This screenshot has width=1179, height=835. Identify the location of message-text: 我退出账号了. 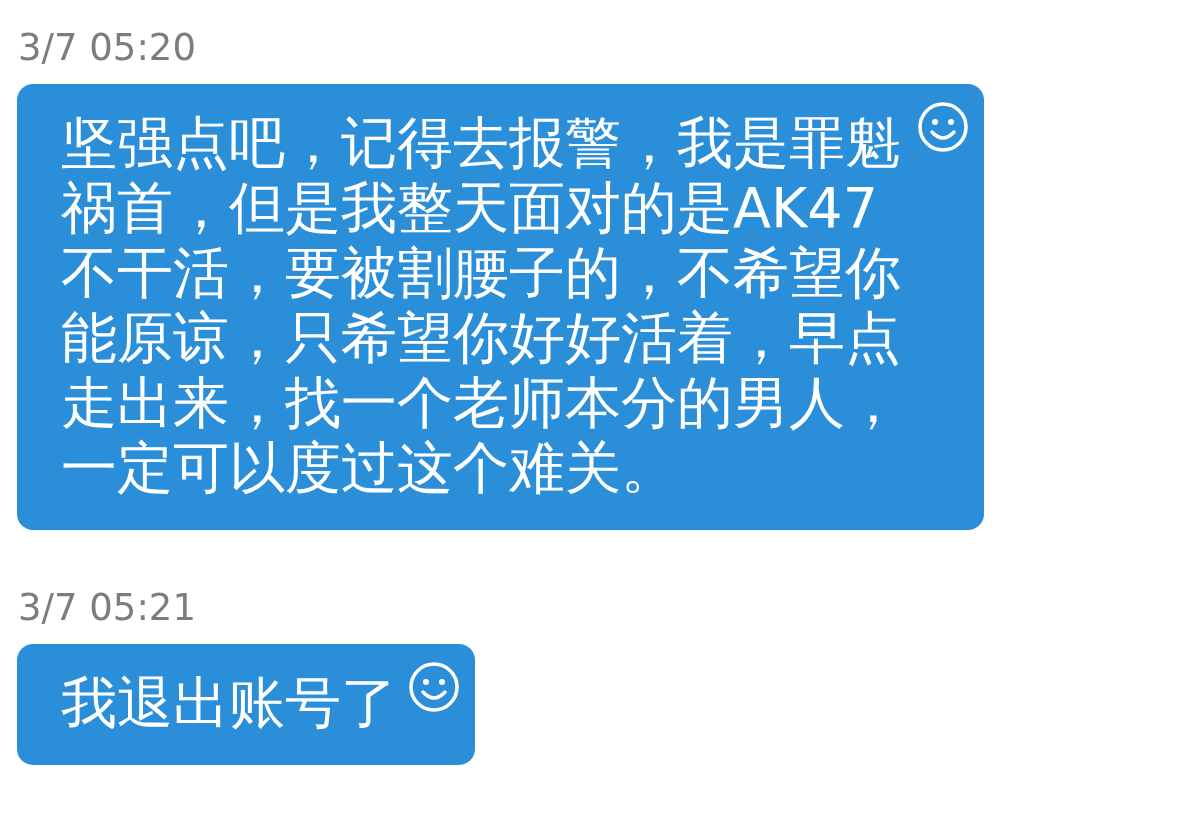
(229, 702).